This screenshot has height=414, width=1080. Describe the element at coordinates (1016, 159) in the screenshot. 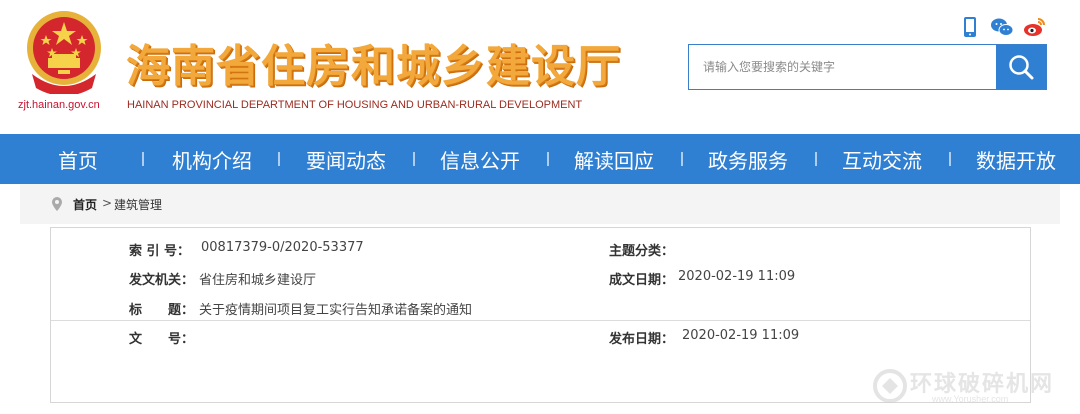

I see `nav-item-open-data: 数据开放` at that location.